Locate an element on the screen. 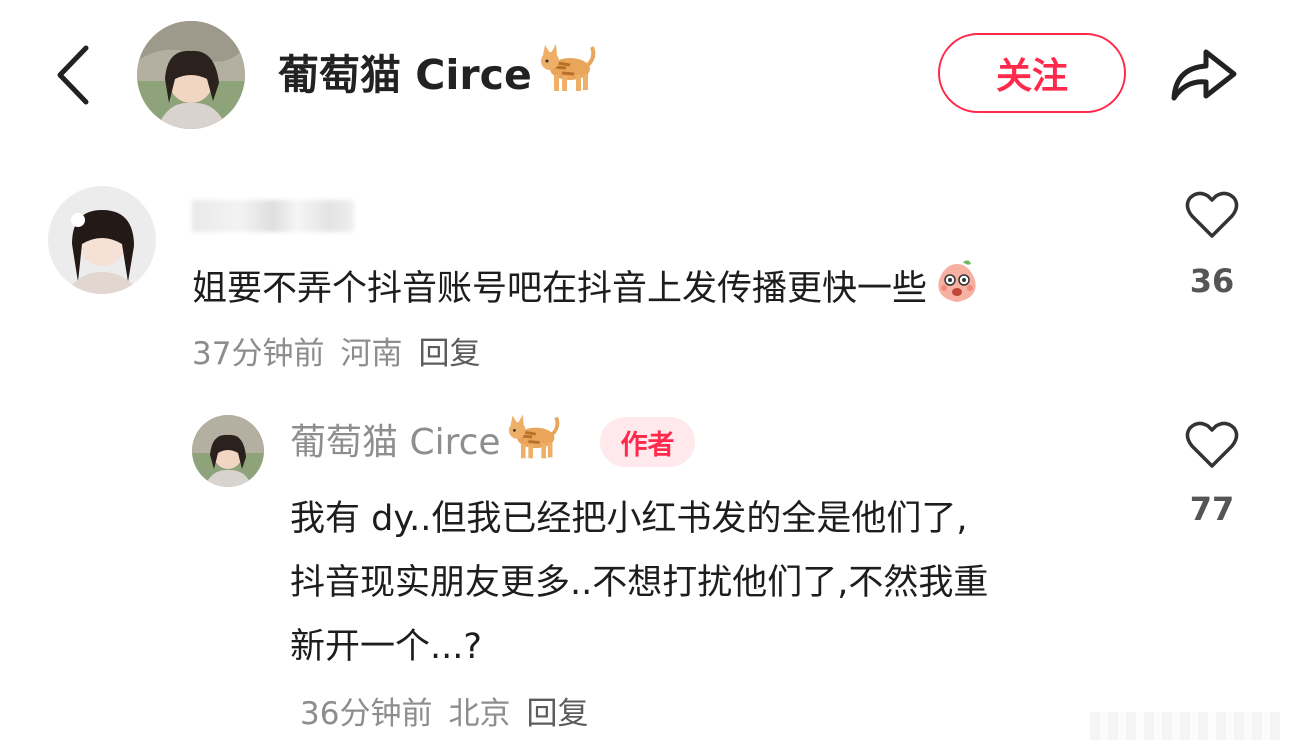  share-button is located at coordinates (1203, 73).